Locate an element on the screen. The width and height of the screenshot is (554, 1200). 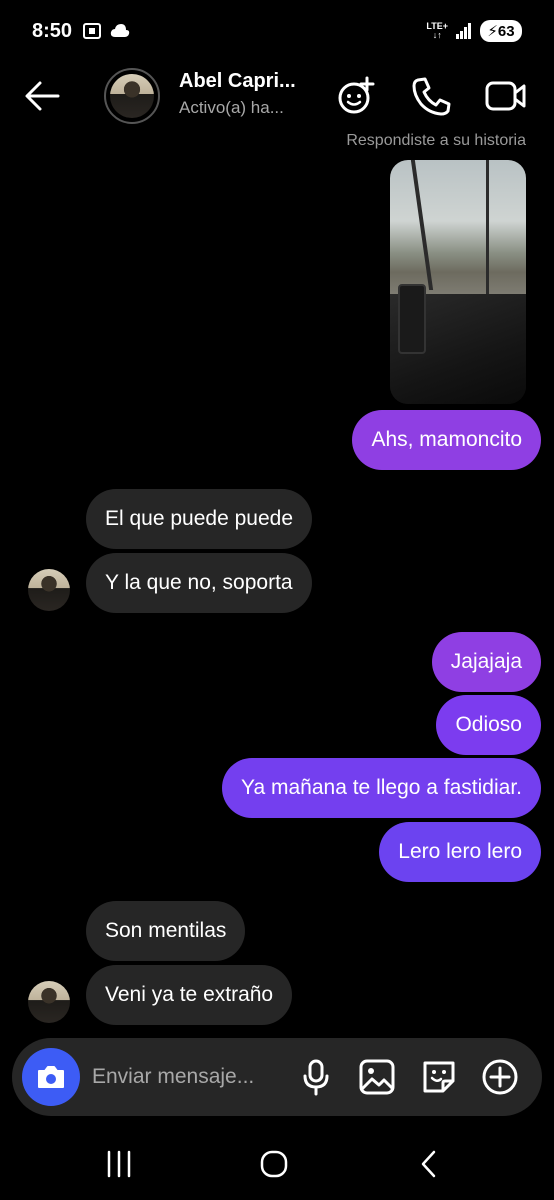
status-bar: 8:50 LTE+ ↓↑ ⚡ 63 is located at coordinates (277, 32).